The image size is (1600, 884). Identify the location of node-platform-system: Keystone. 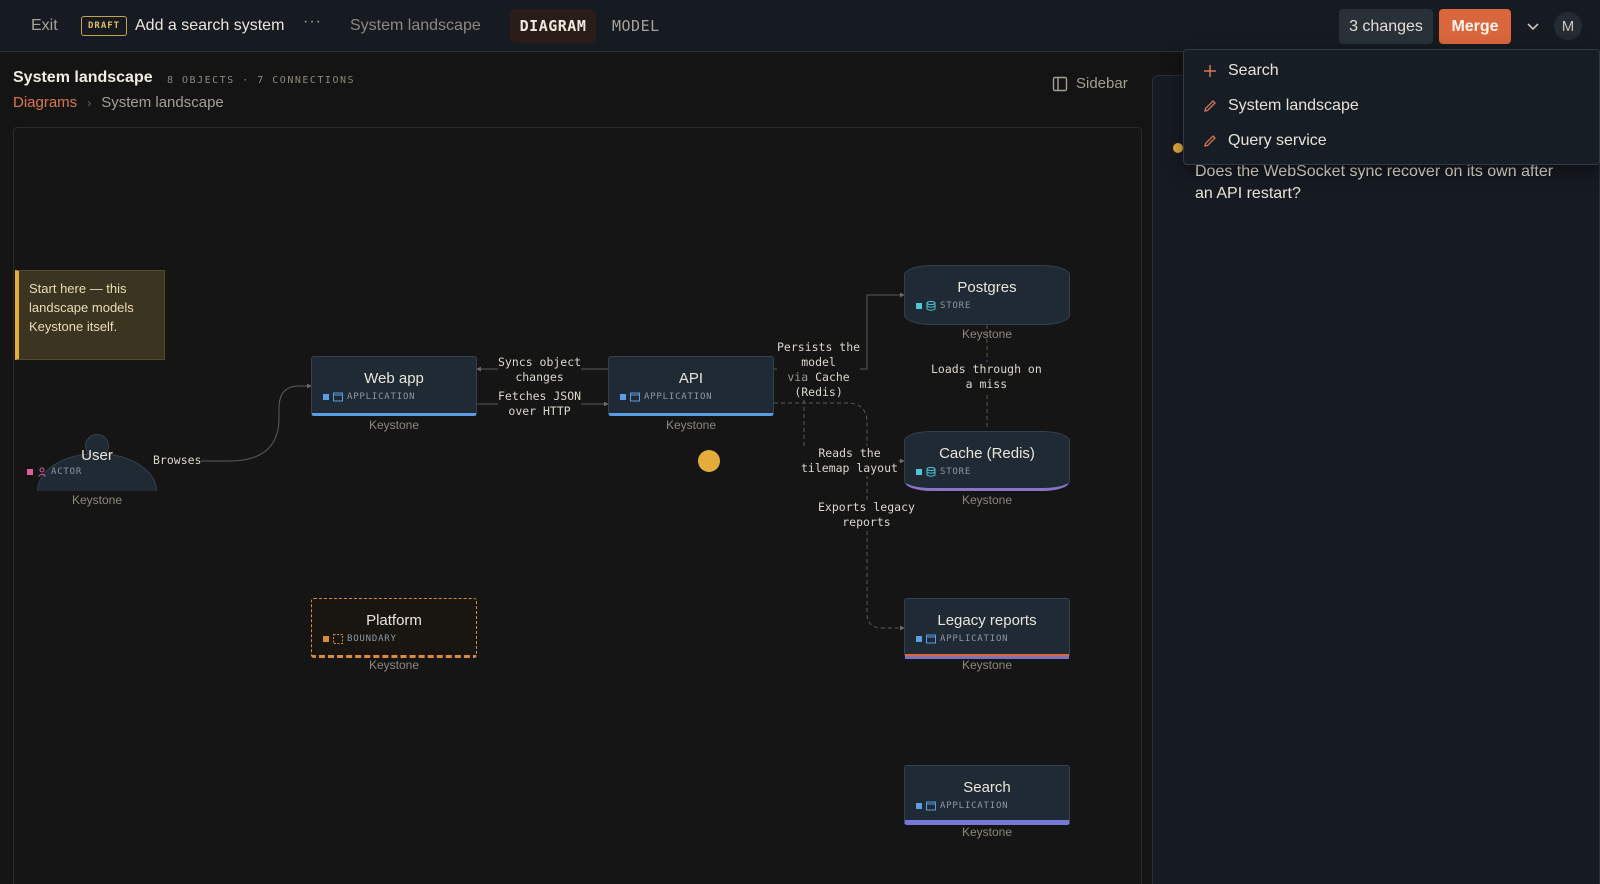
(394, 665).